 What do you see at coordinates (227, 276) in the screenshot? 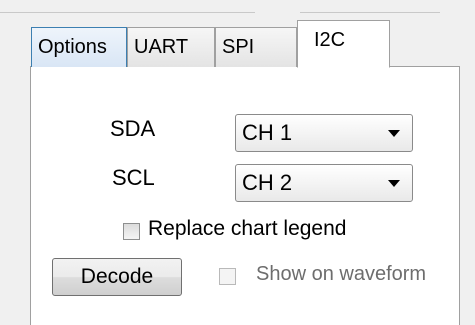
I see `show-on-waveform-checkbox` at bounding box center [227, 276].